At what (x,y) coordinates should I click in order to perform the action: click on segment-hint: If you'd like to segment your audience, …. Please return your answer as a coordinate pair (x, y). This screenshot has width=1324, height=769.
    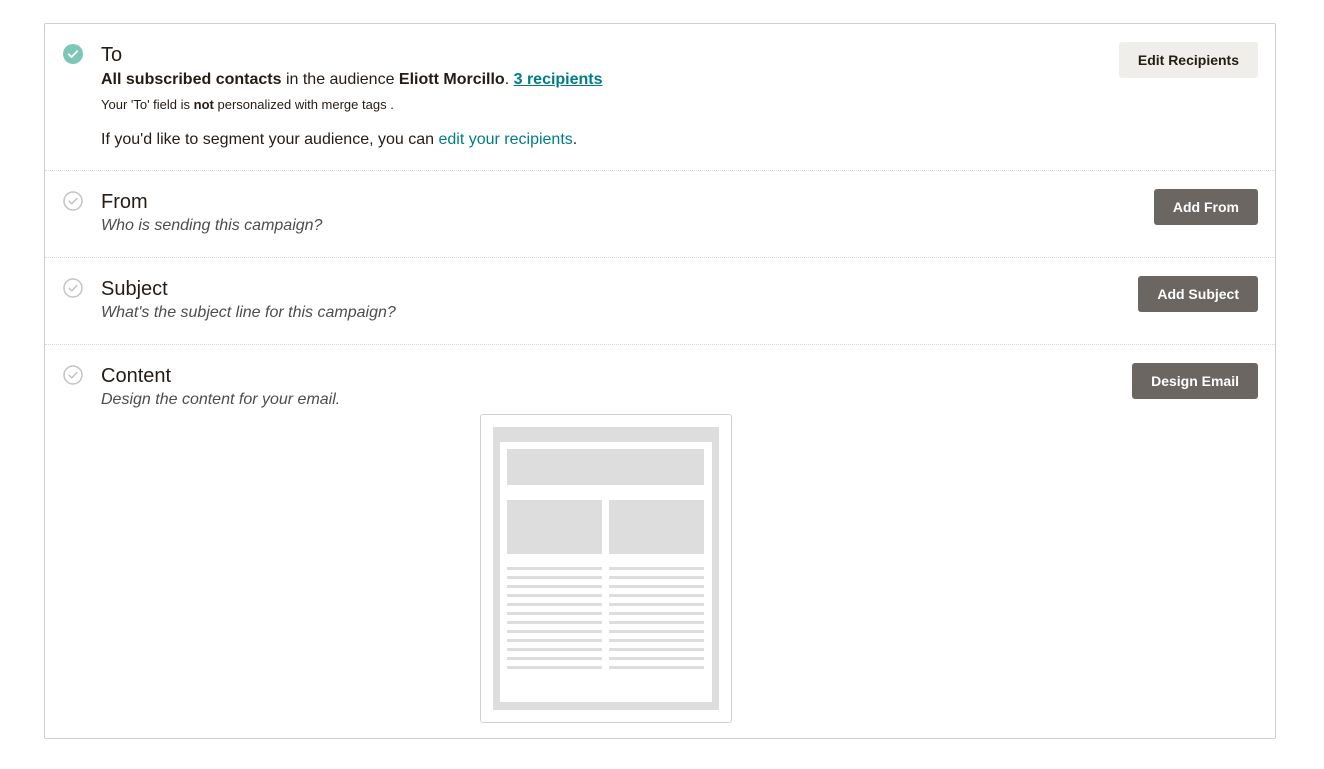
    Looking at the image, I should click on (339, 140).